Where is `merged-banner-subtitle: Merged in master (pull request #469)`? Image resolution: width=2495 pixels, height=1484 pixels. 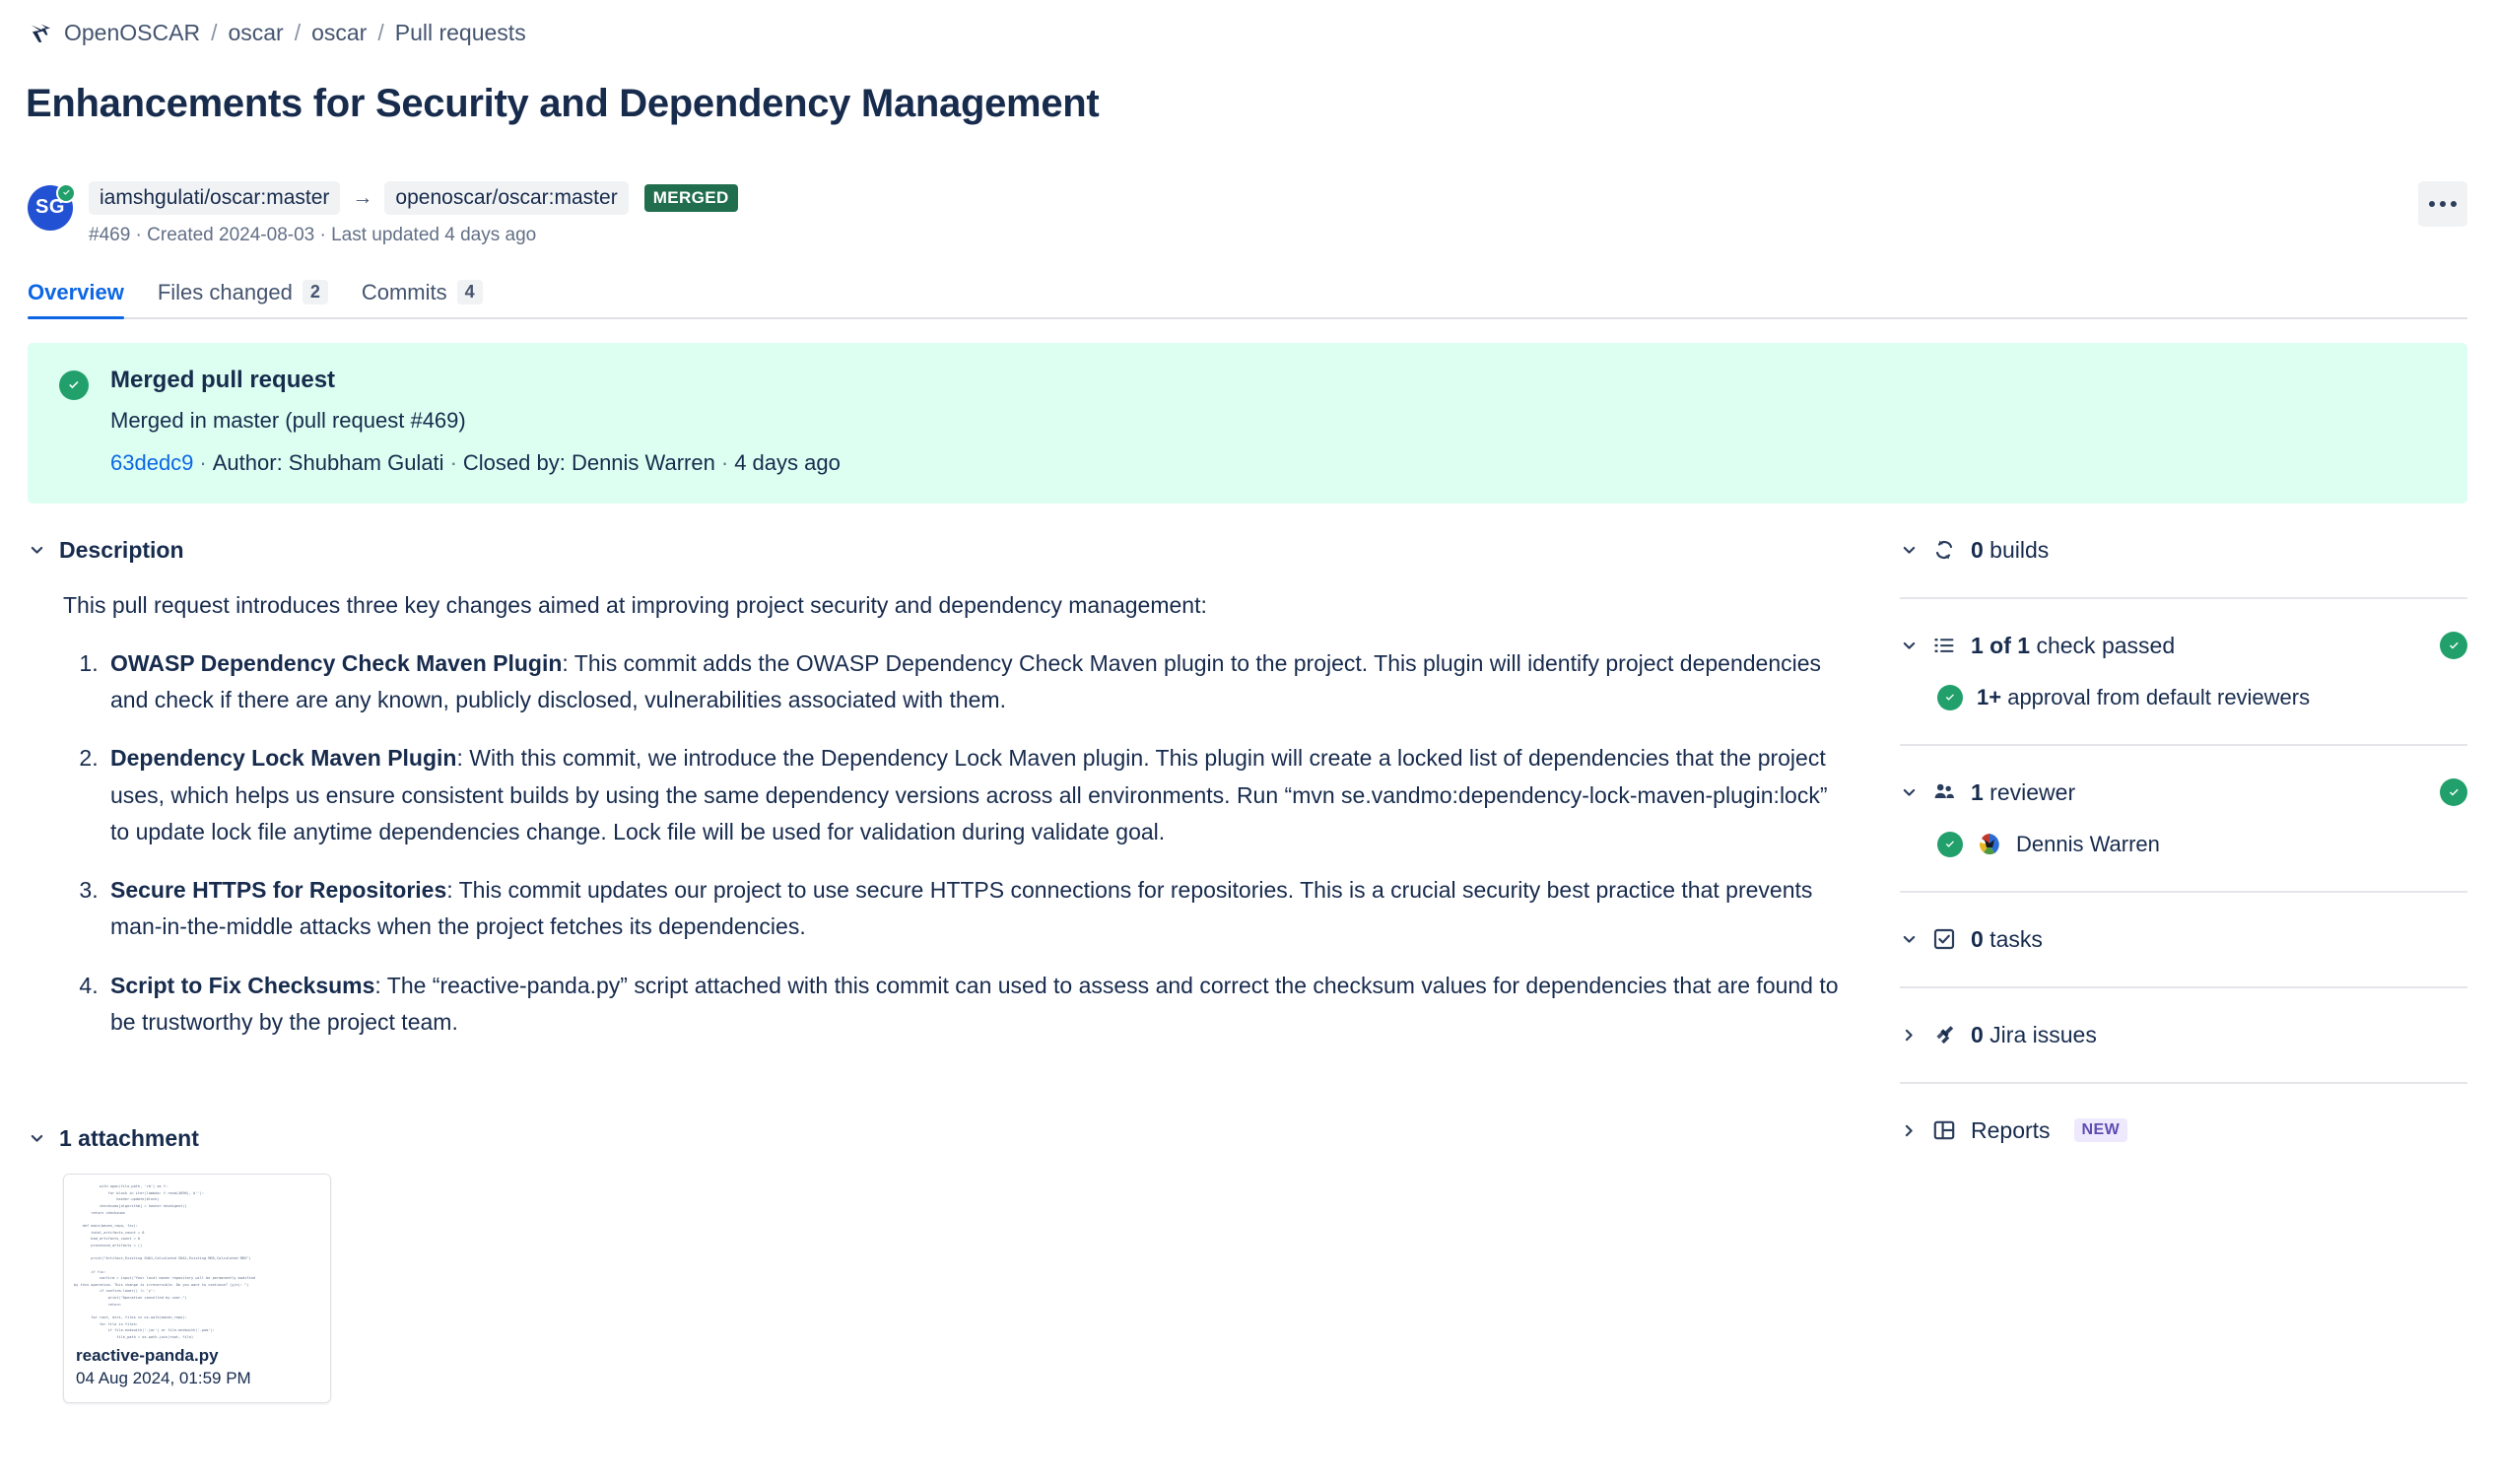
merged-banner-subtitle: Merged in master (pull request #469) is located at coordinates (288, 420).